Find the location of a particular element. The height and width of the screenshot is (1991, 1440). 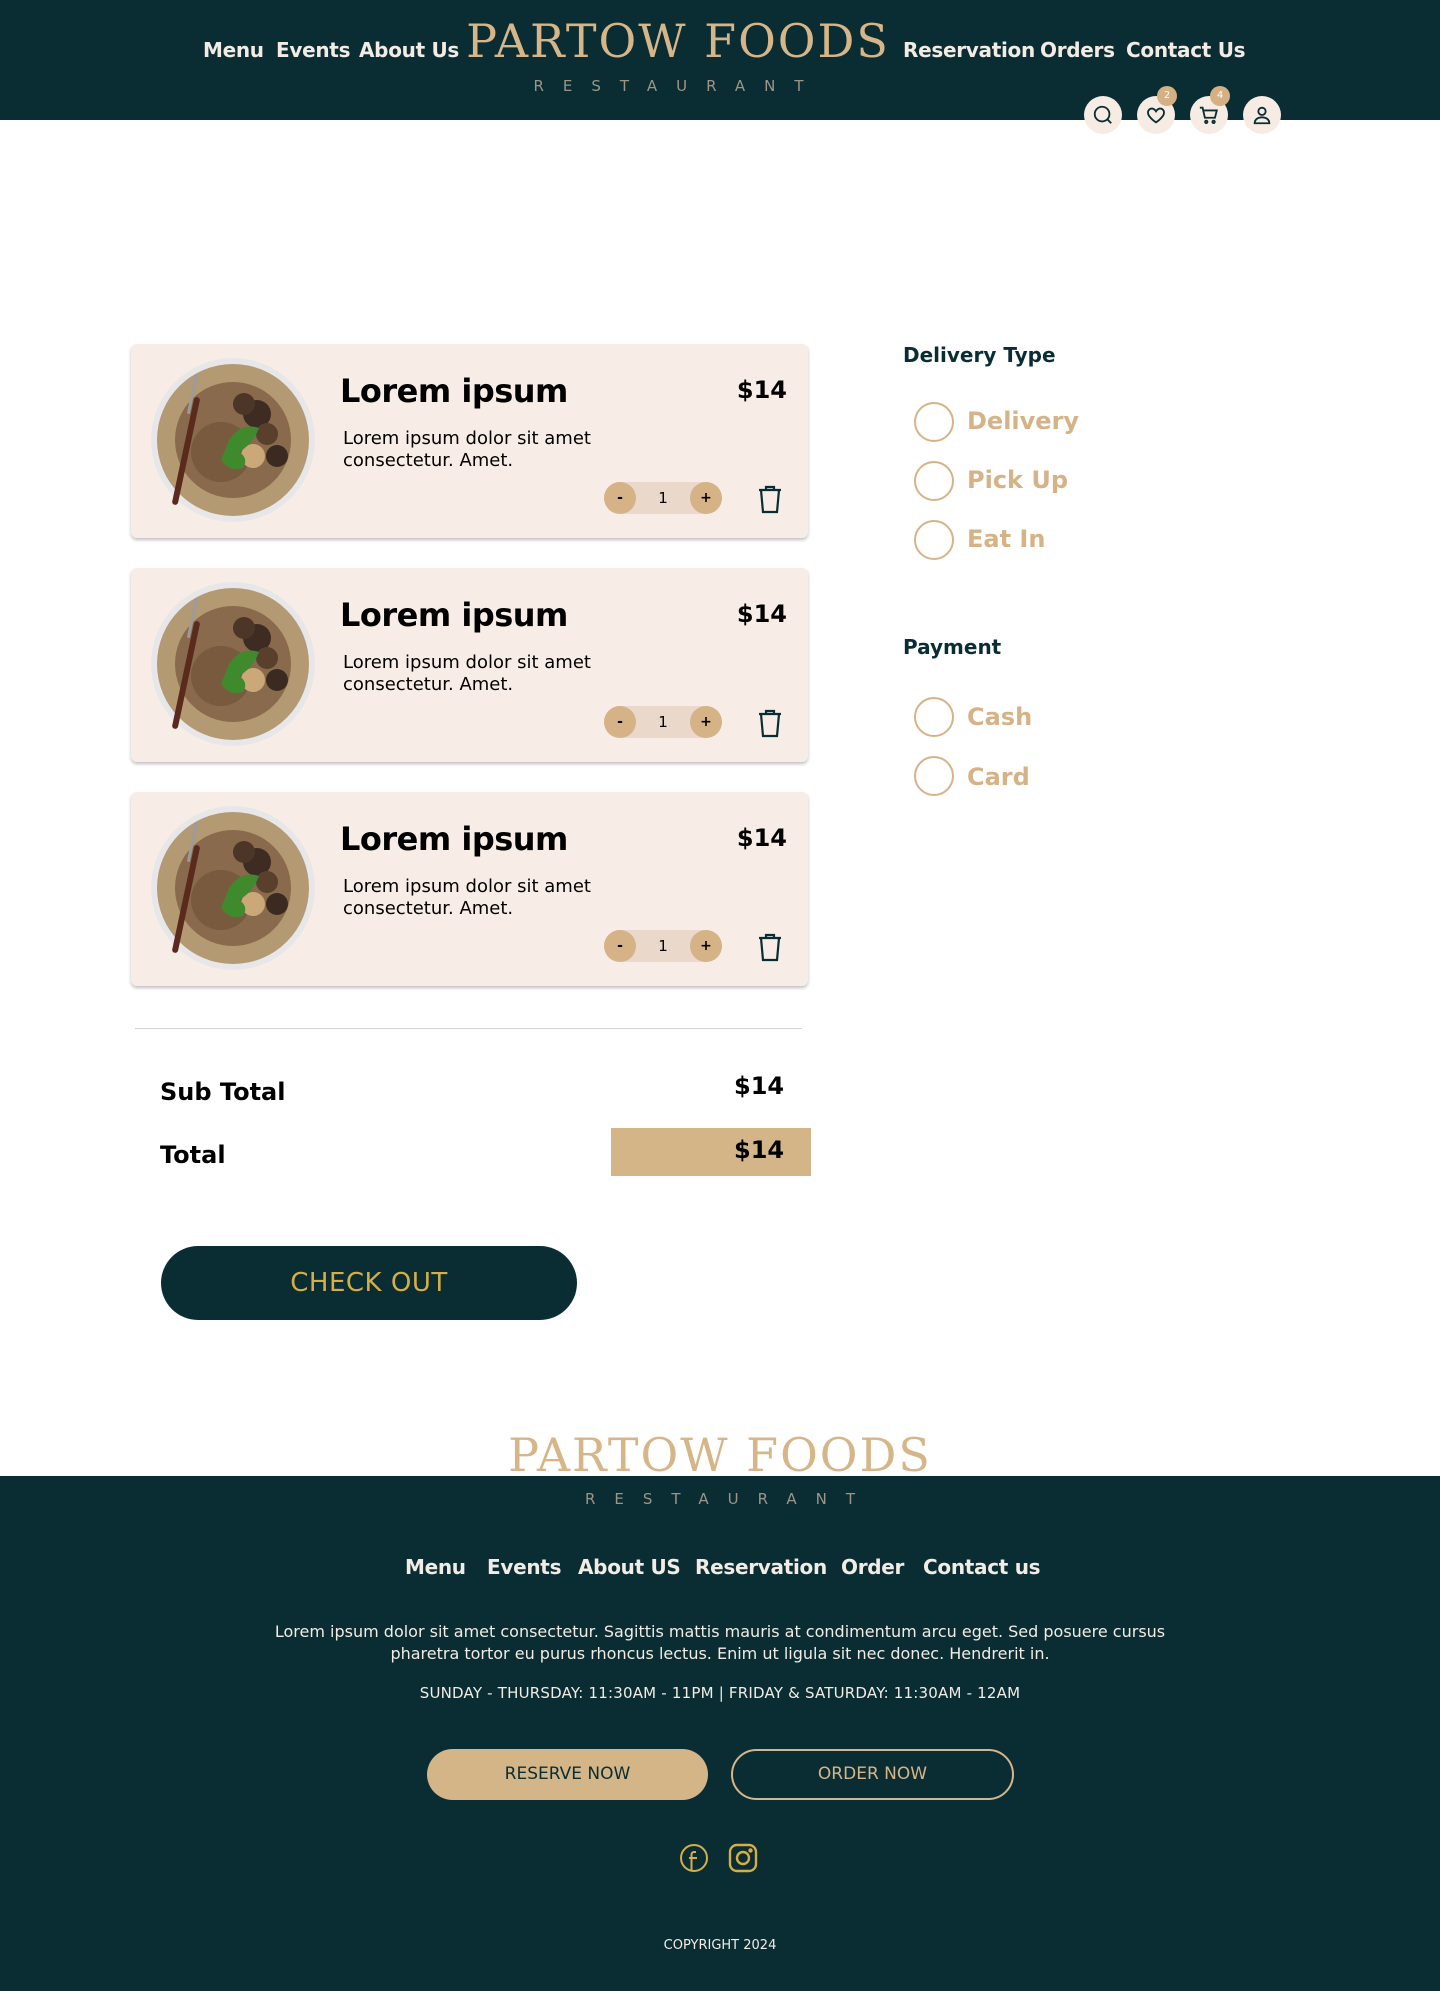

payment-title: Payment is located at coordinates (952, 647).